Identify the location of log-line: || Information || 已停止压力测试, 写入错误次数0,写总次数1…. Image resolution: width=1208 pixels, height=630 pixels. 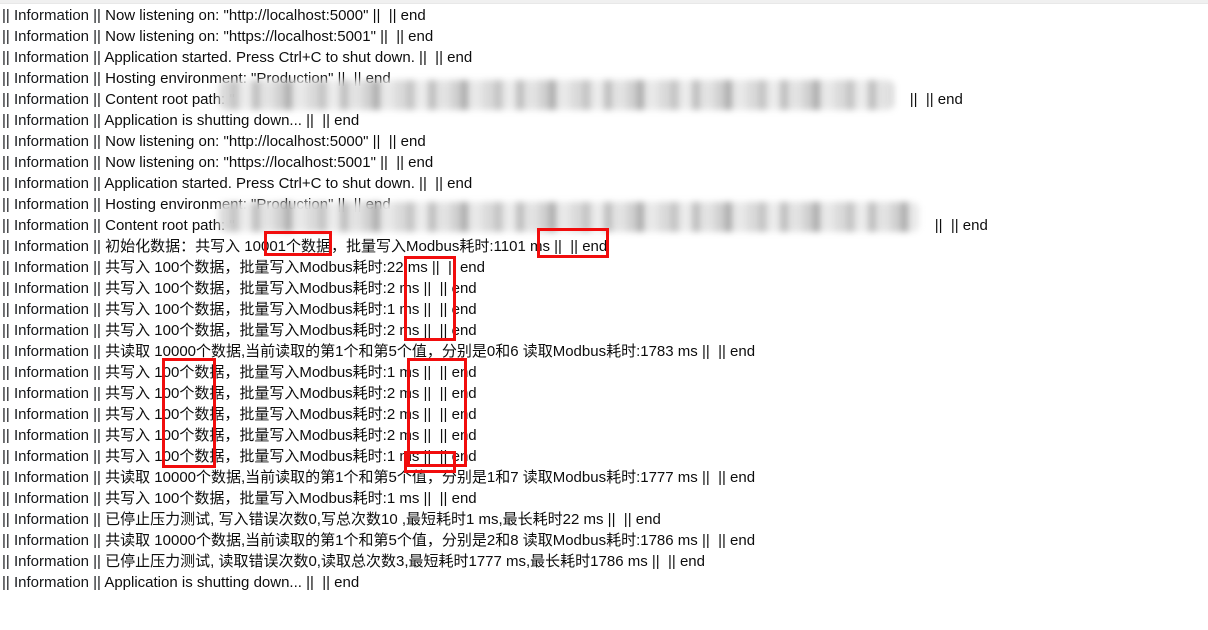
(604, 519).